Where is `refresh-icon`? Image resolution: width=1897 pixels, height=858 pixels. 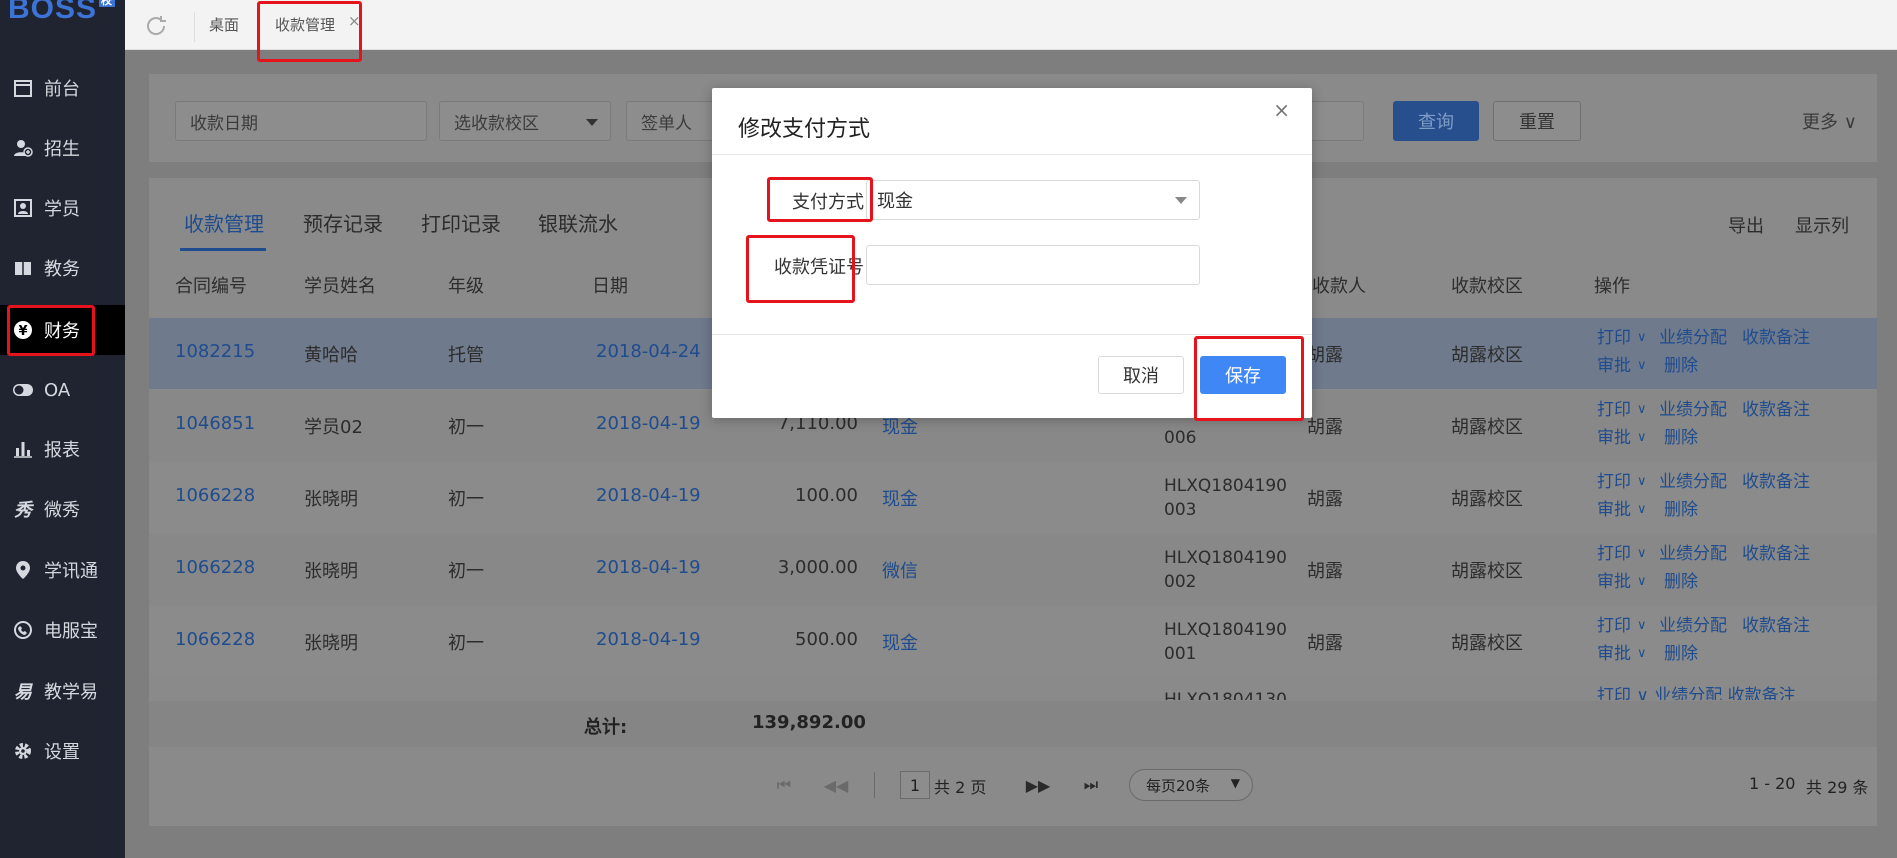
refresh-icon is located at coordinates (156, 26).